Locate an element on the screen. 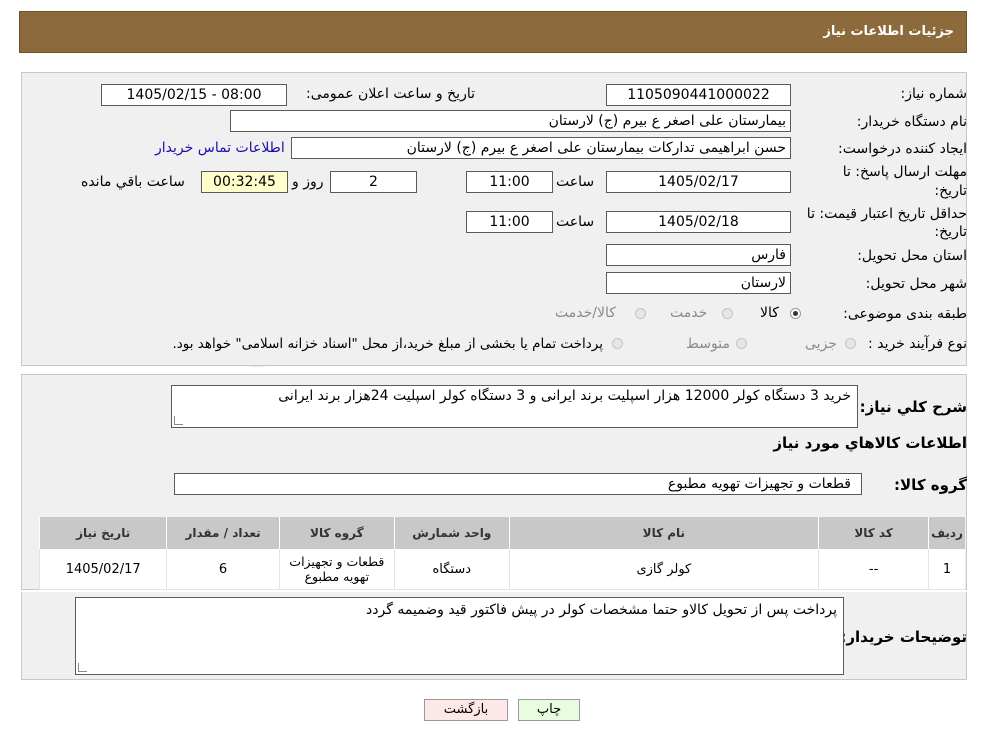 This screenshot has height=744, width=985. announce-date-field: 1405/02/15 - 08:00 is located at coordinates (194, 95).